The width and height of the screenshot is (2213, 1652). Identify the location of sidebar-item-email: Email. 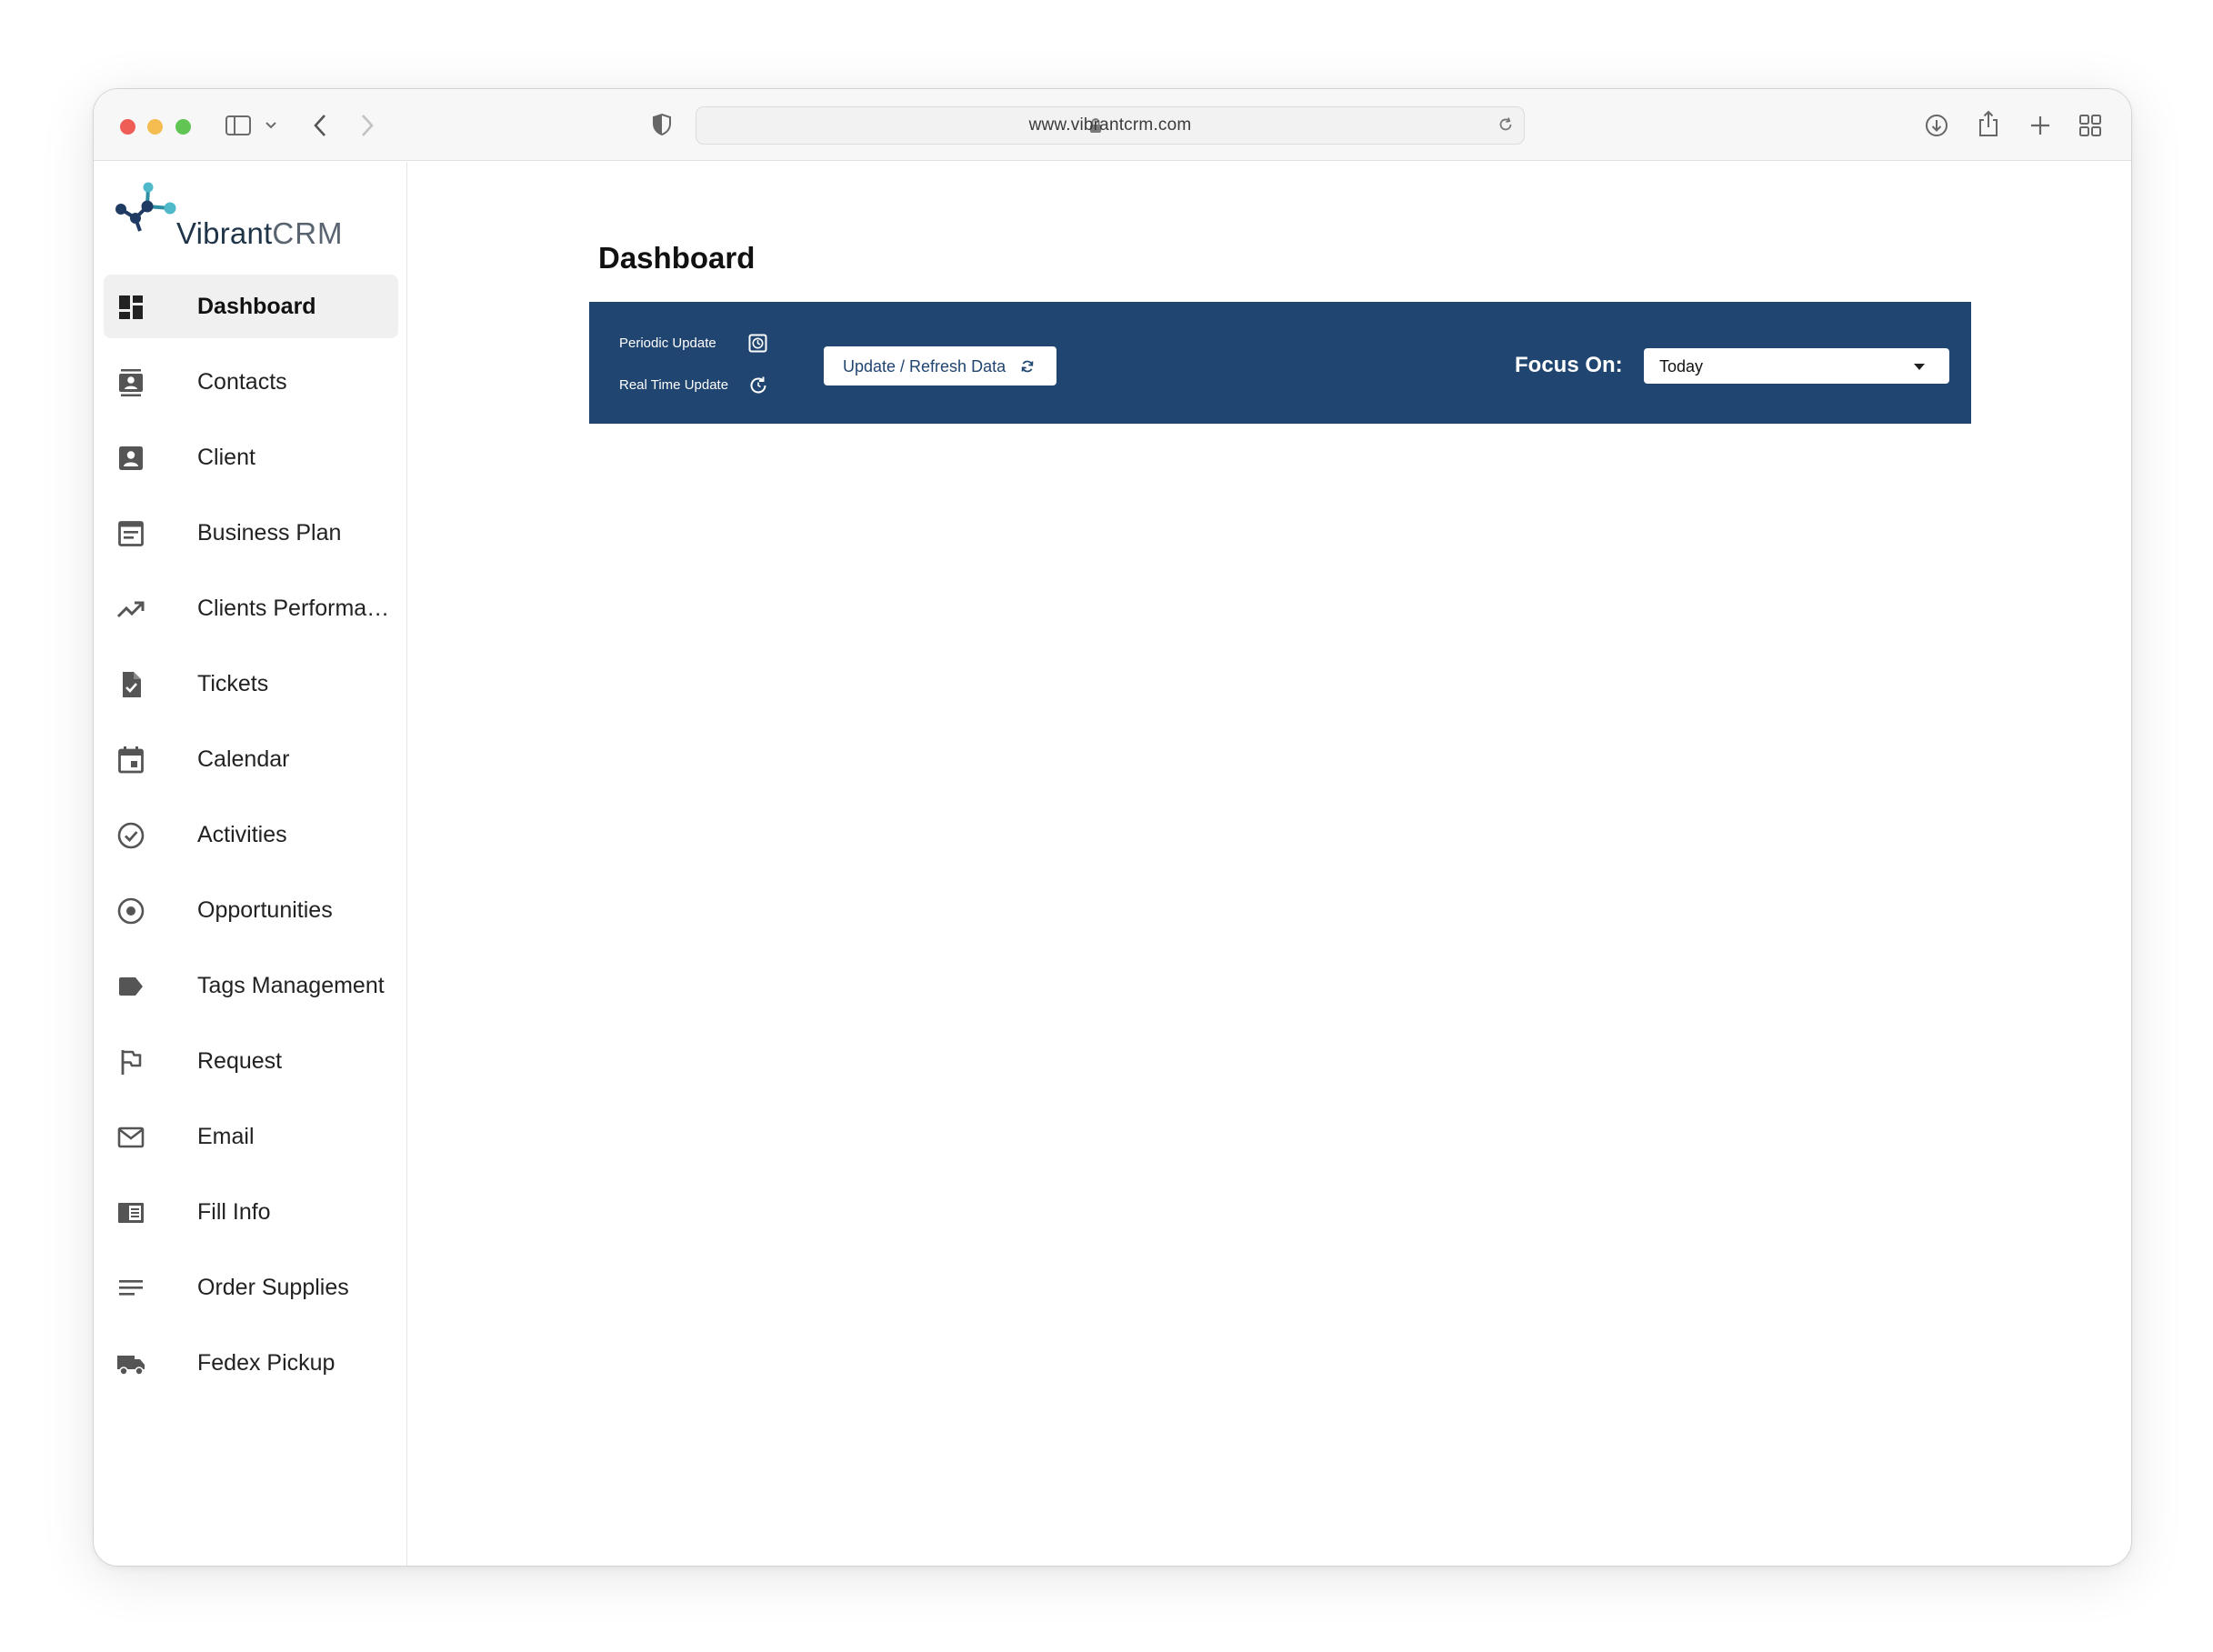
(251, 1136).